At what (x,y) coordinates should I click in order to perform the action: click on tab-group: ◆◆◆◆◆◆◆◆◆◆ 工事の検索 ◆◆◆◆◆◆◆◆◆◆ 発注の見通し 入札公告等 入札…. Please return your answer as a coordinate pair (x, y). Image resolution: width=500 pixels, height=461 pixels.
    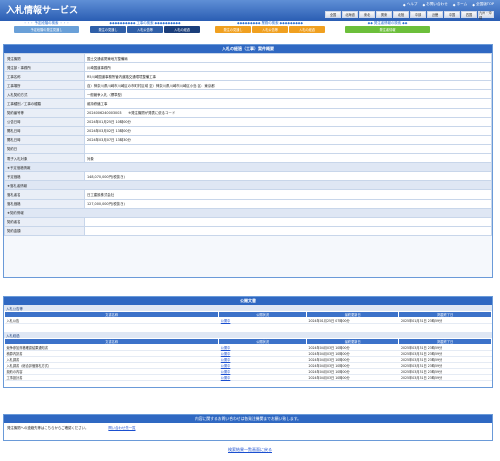
    Looking at the image, I should click on (145, 28).